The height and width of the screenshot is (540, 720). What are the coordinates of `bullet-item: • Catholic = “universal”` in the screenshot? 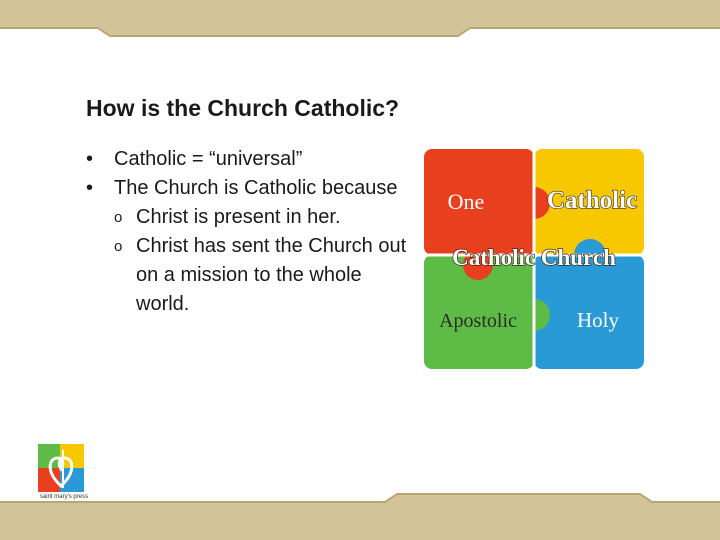 It's located at (251, 159).